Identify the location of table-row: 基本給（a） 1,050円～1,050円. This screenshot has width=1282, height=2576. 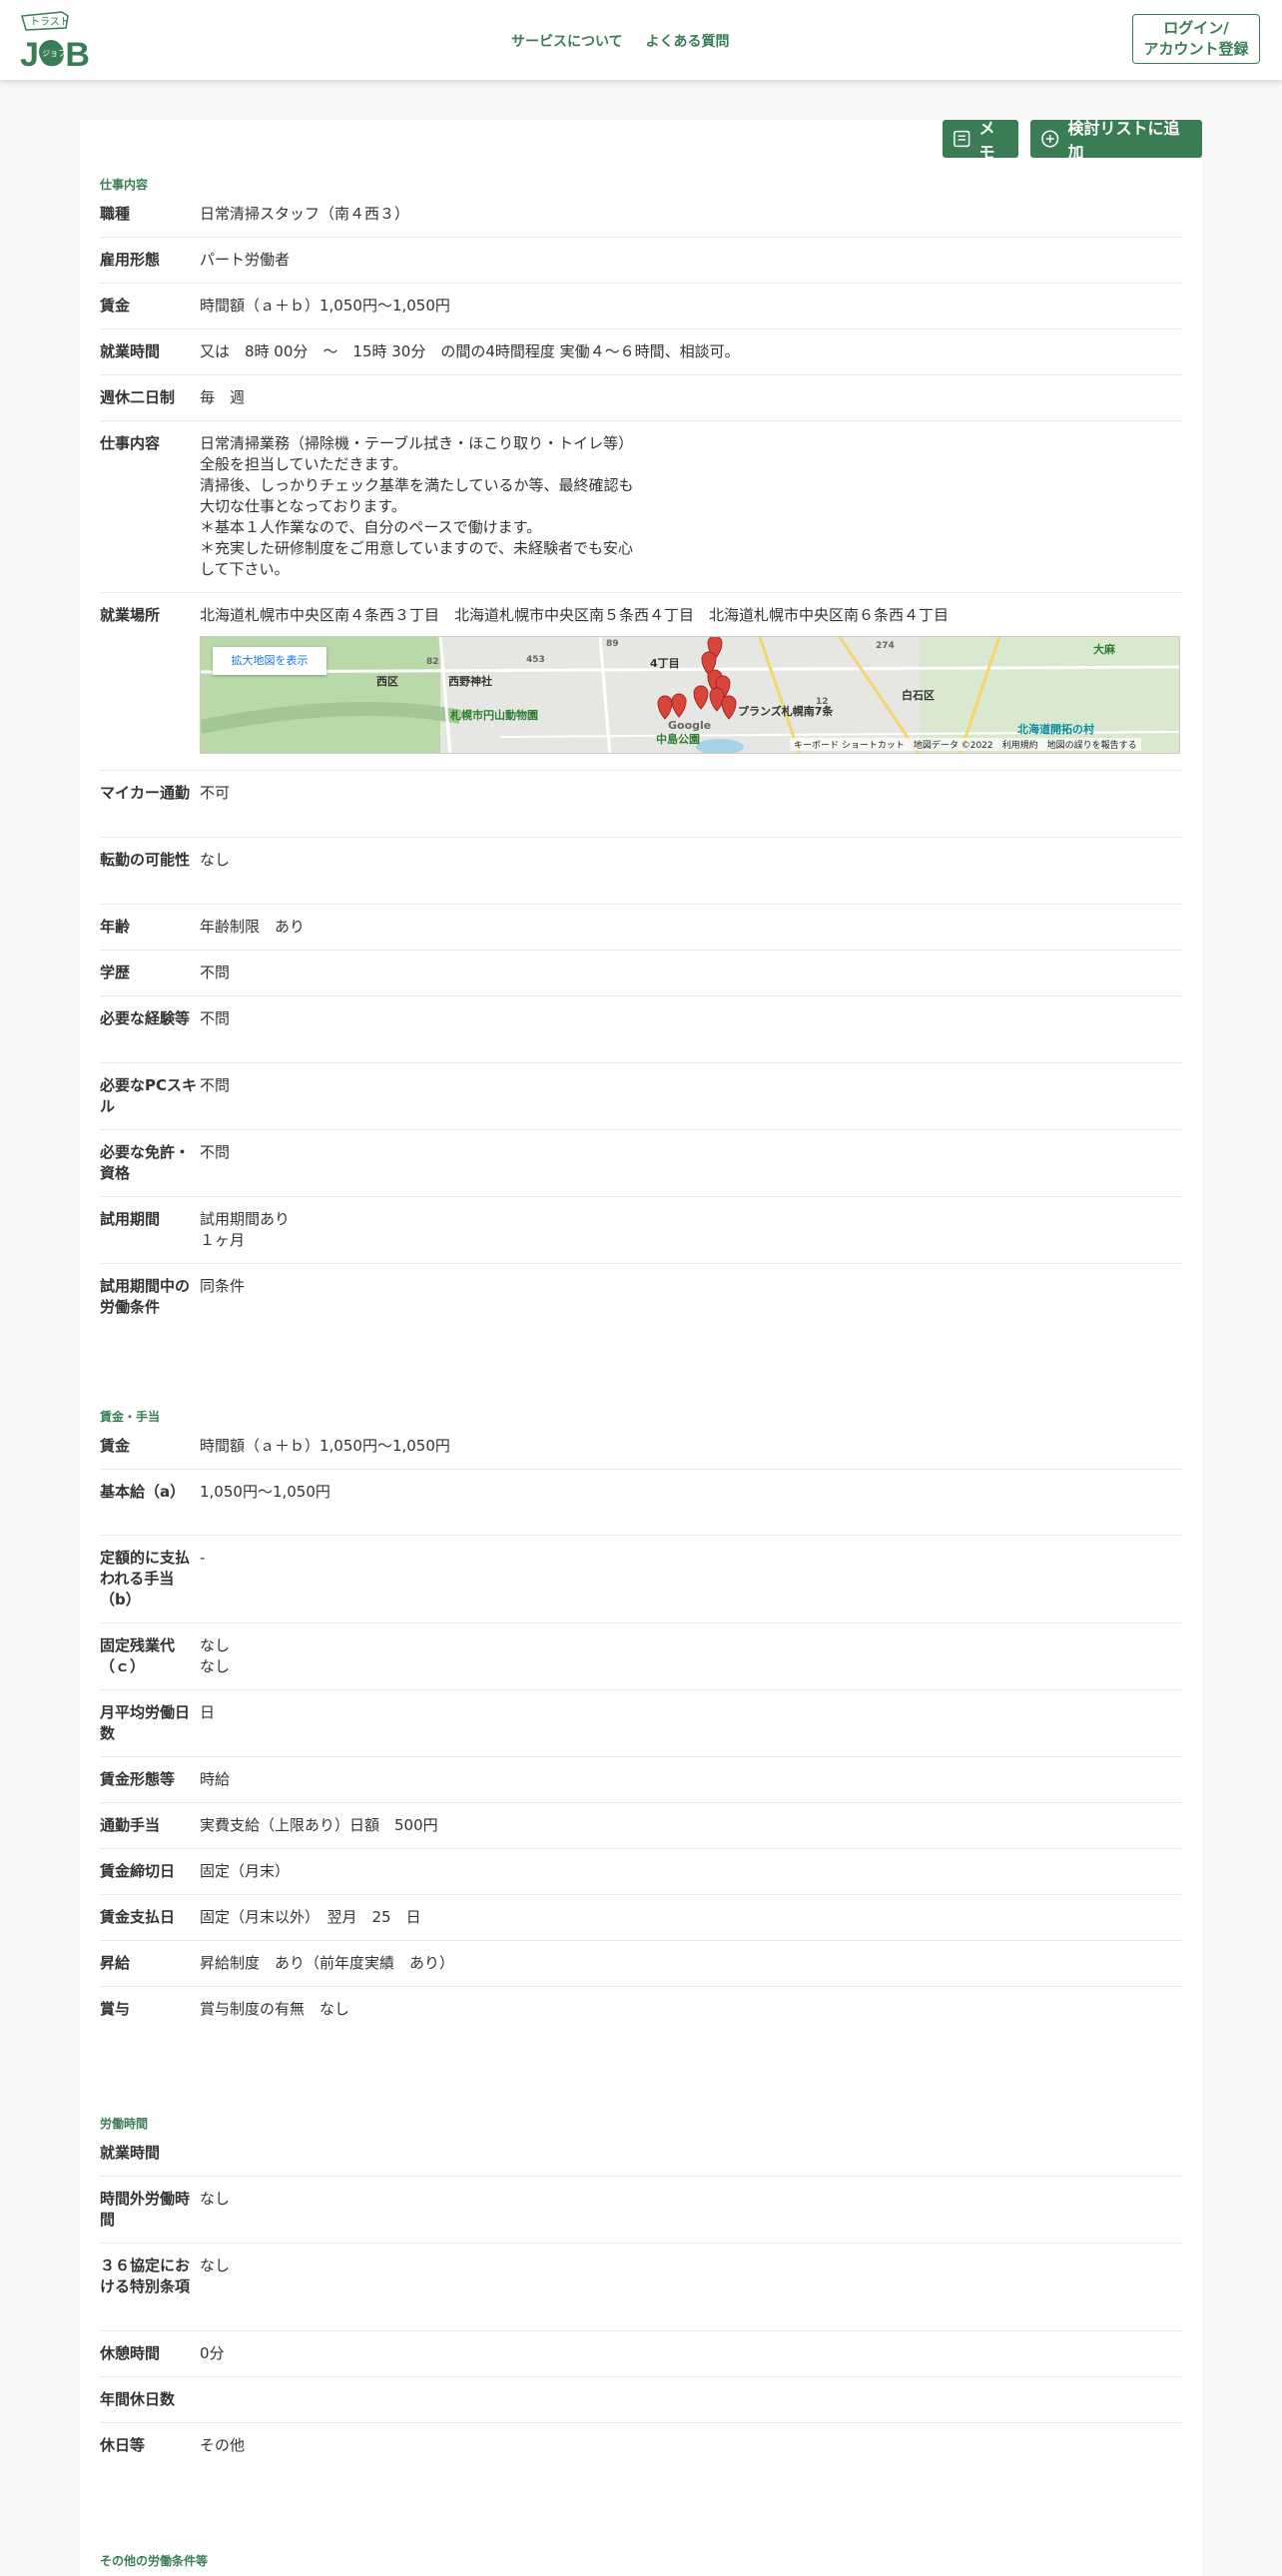
(641, 1503).